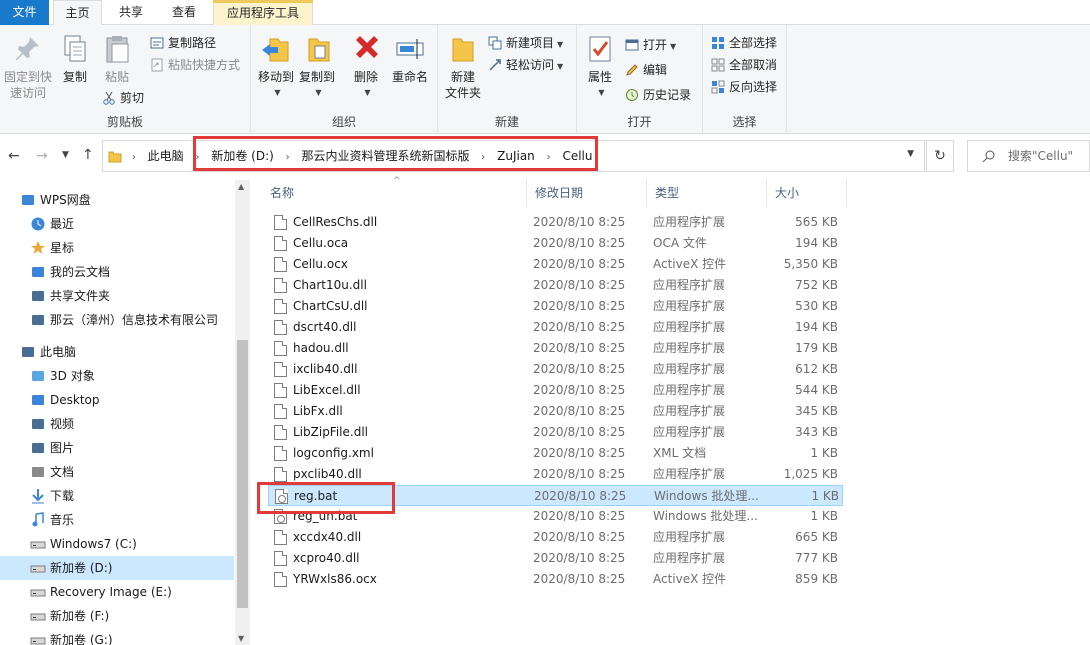 The width and height of the screenshot is (1090, 645). I want to click on tab-file: 文件, so click(24, 12).